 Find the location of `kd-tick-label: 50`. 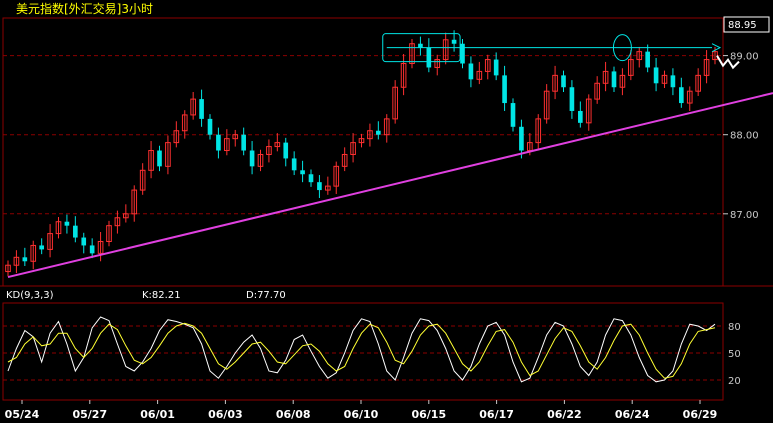

kd-tick-label: 50 is located at coordinates (734, 354).